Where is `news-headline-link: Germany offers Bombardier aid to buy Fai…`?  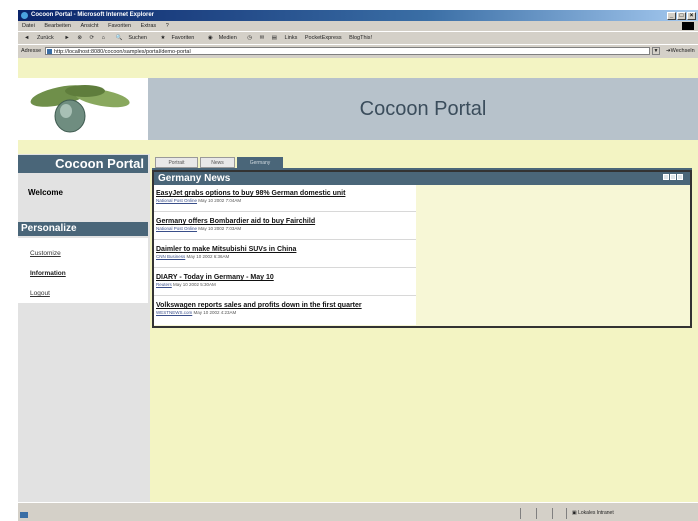 news-headline-link: Germany offers Bombardier aid to buy Fai… is located at coordinates (235, 221).